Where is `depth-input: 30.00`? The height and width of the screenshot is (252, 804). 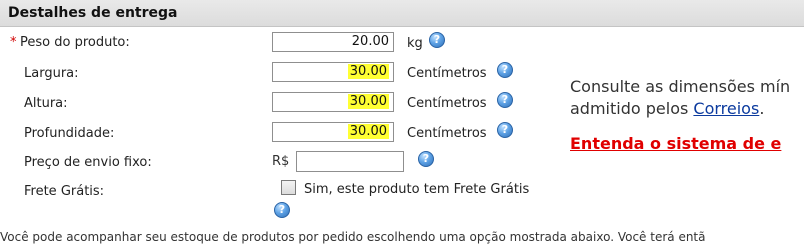 depth-input: 30.00 is located at coordinates (333, 132).